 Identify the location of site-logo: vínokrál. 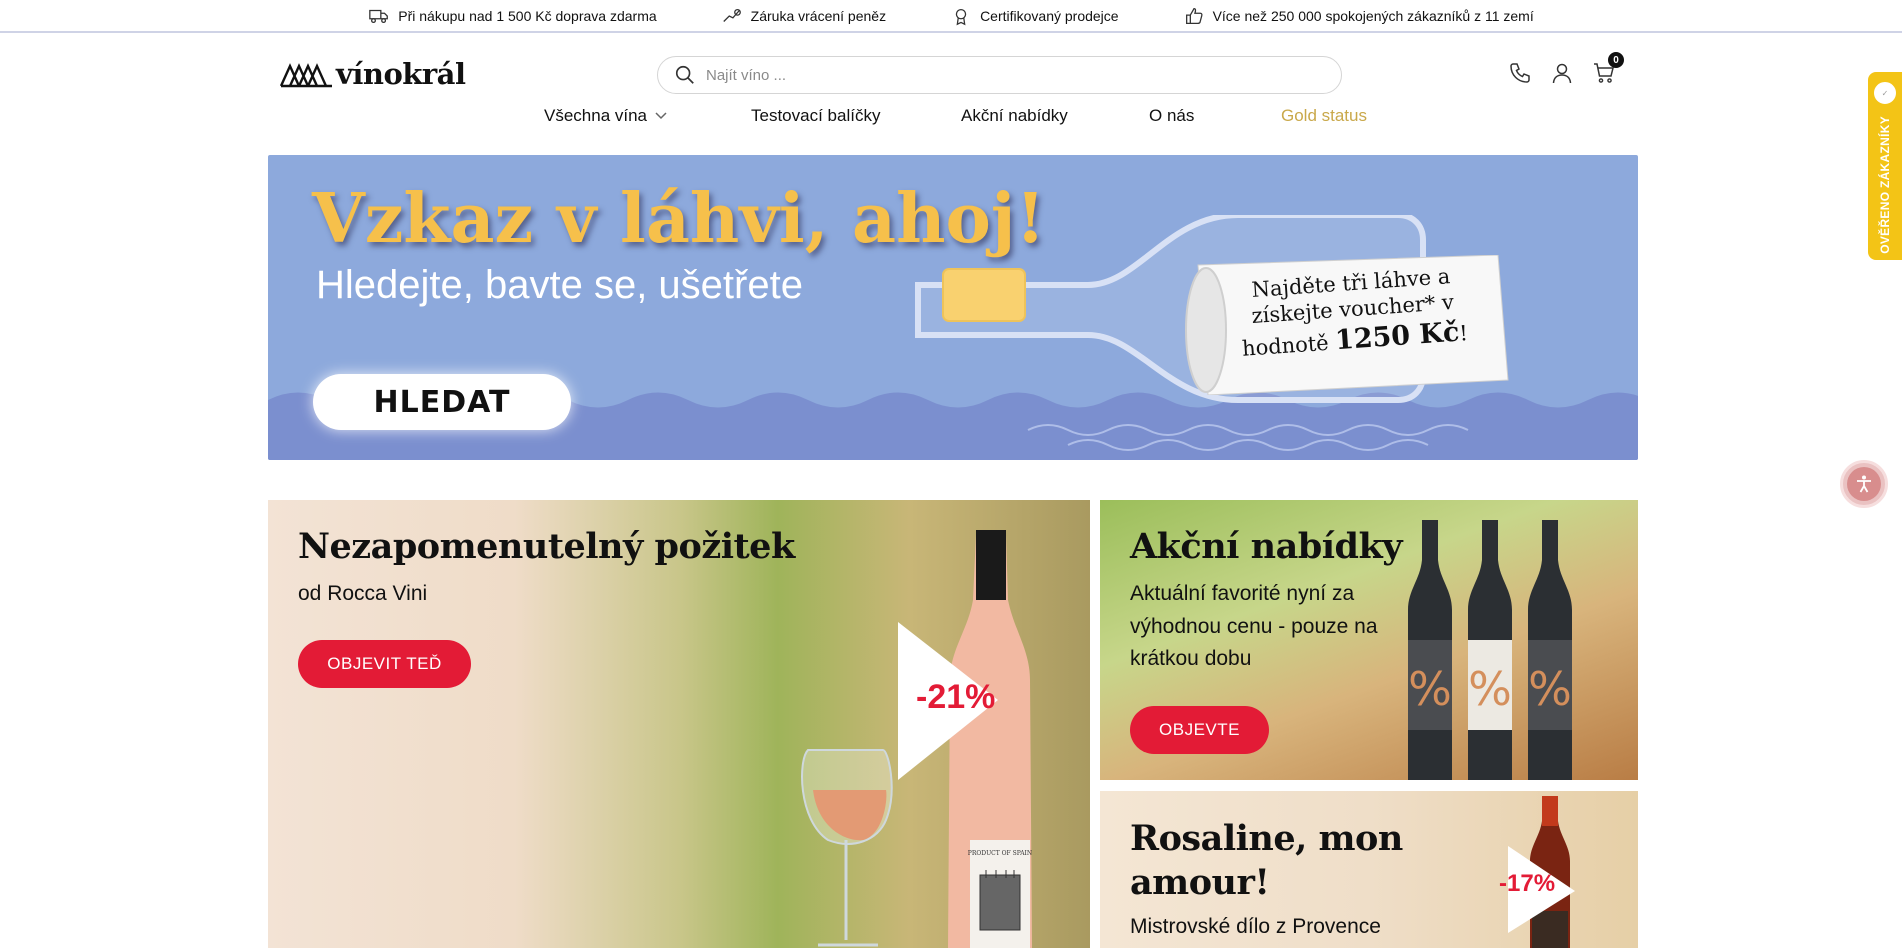
(373, 74).